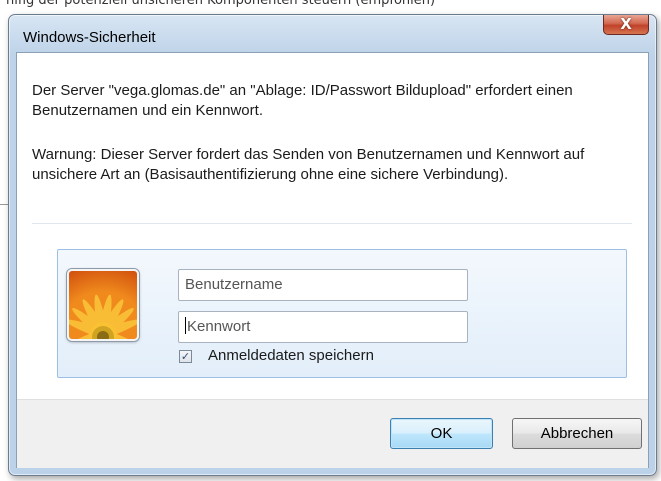 Image resolution: width=661 pixels, height=481 pixels. I want to click on button-bar: OK Abbrechen, so click(332, 433).